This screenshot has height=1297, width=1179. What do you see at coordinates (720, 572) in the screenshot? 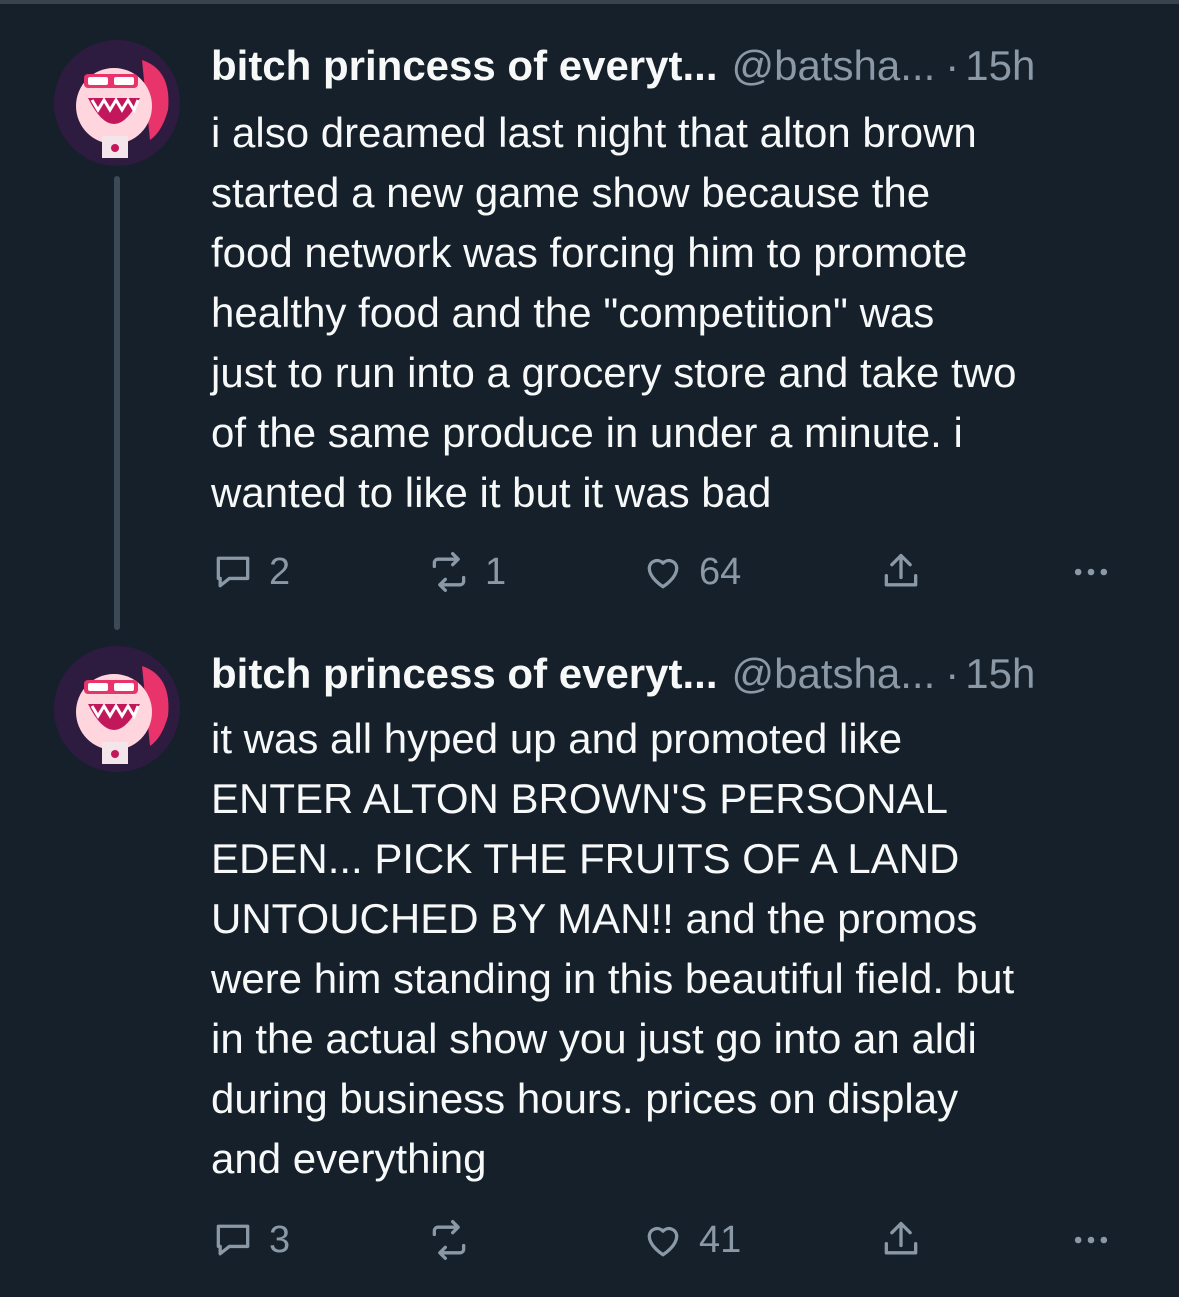
I see `like-count: 64` at bounding box center [720, 572].